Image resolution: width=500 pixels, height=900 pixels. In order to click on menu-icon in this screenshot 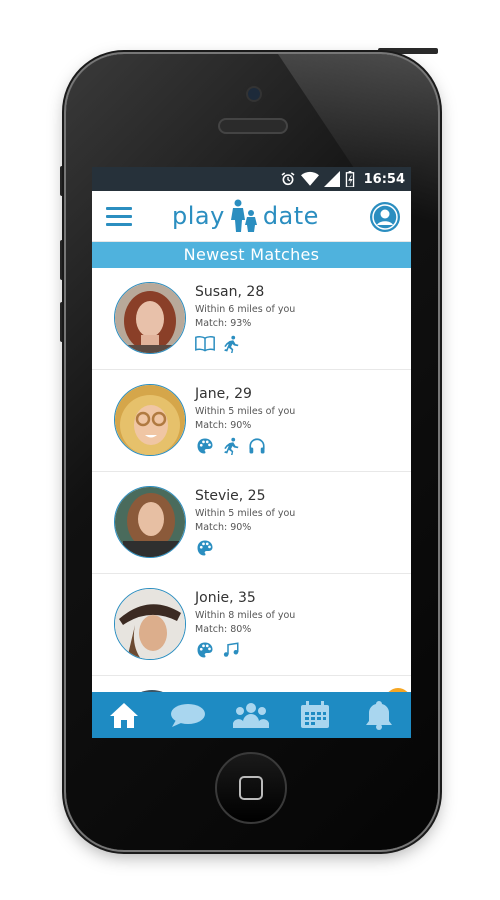, I will do `click(119, 219)`.